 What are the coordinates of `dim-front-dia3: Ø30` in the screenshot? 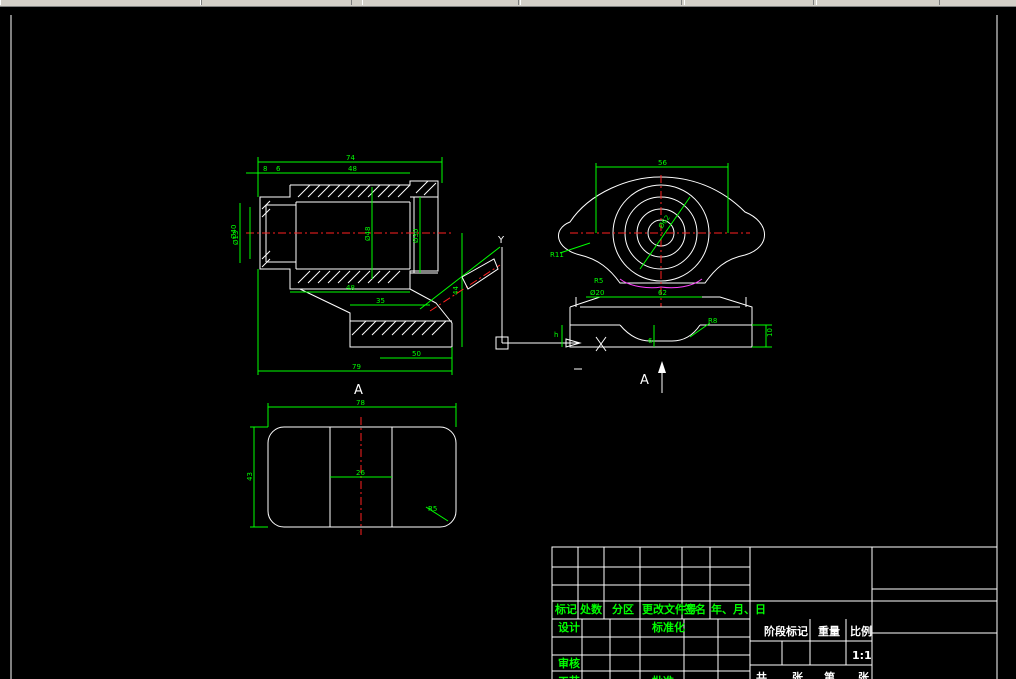 It's located at (416, 236).